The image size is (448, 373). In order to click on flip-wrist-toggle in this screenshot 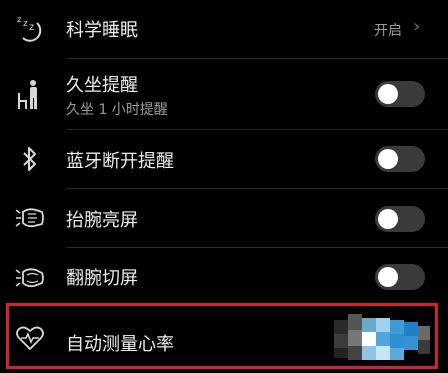, I will do `click(400, 277)`.